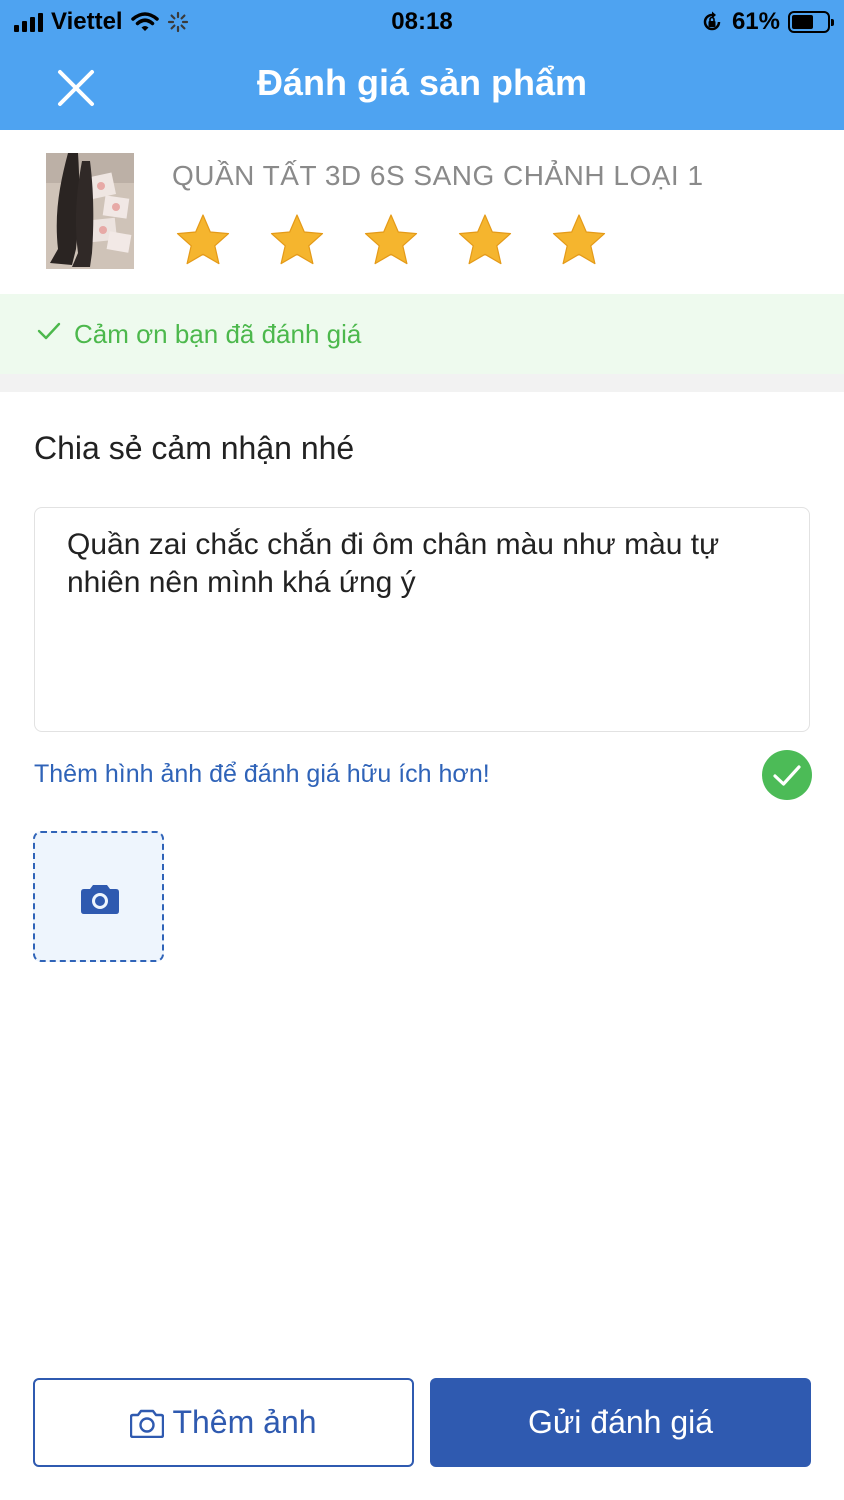 The height and width of the screenshot is (1500, 844). Describe the element at coordinates (438, 175) in the screenshot. I see `product-name: QUẦN TẤT 3D 6S SANG CHẢNH LOẠI 1` at that location.